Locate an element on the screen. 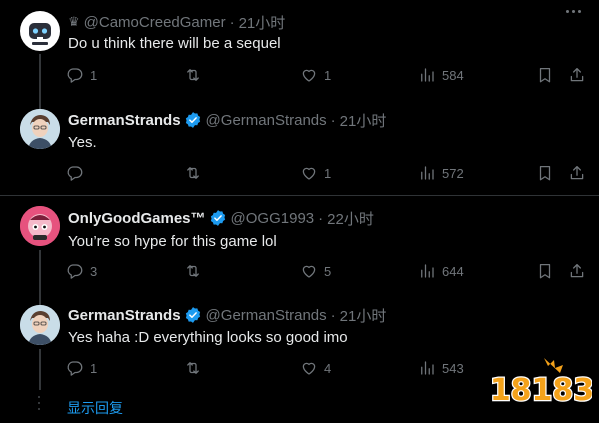  like-count: 5 is located at coordinates (328, 271).